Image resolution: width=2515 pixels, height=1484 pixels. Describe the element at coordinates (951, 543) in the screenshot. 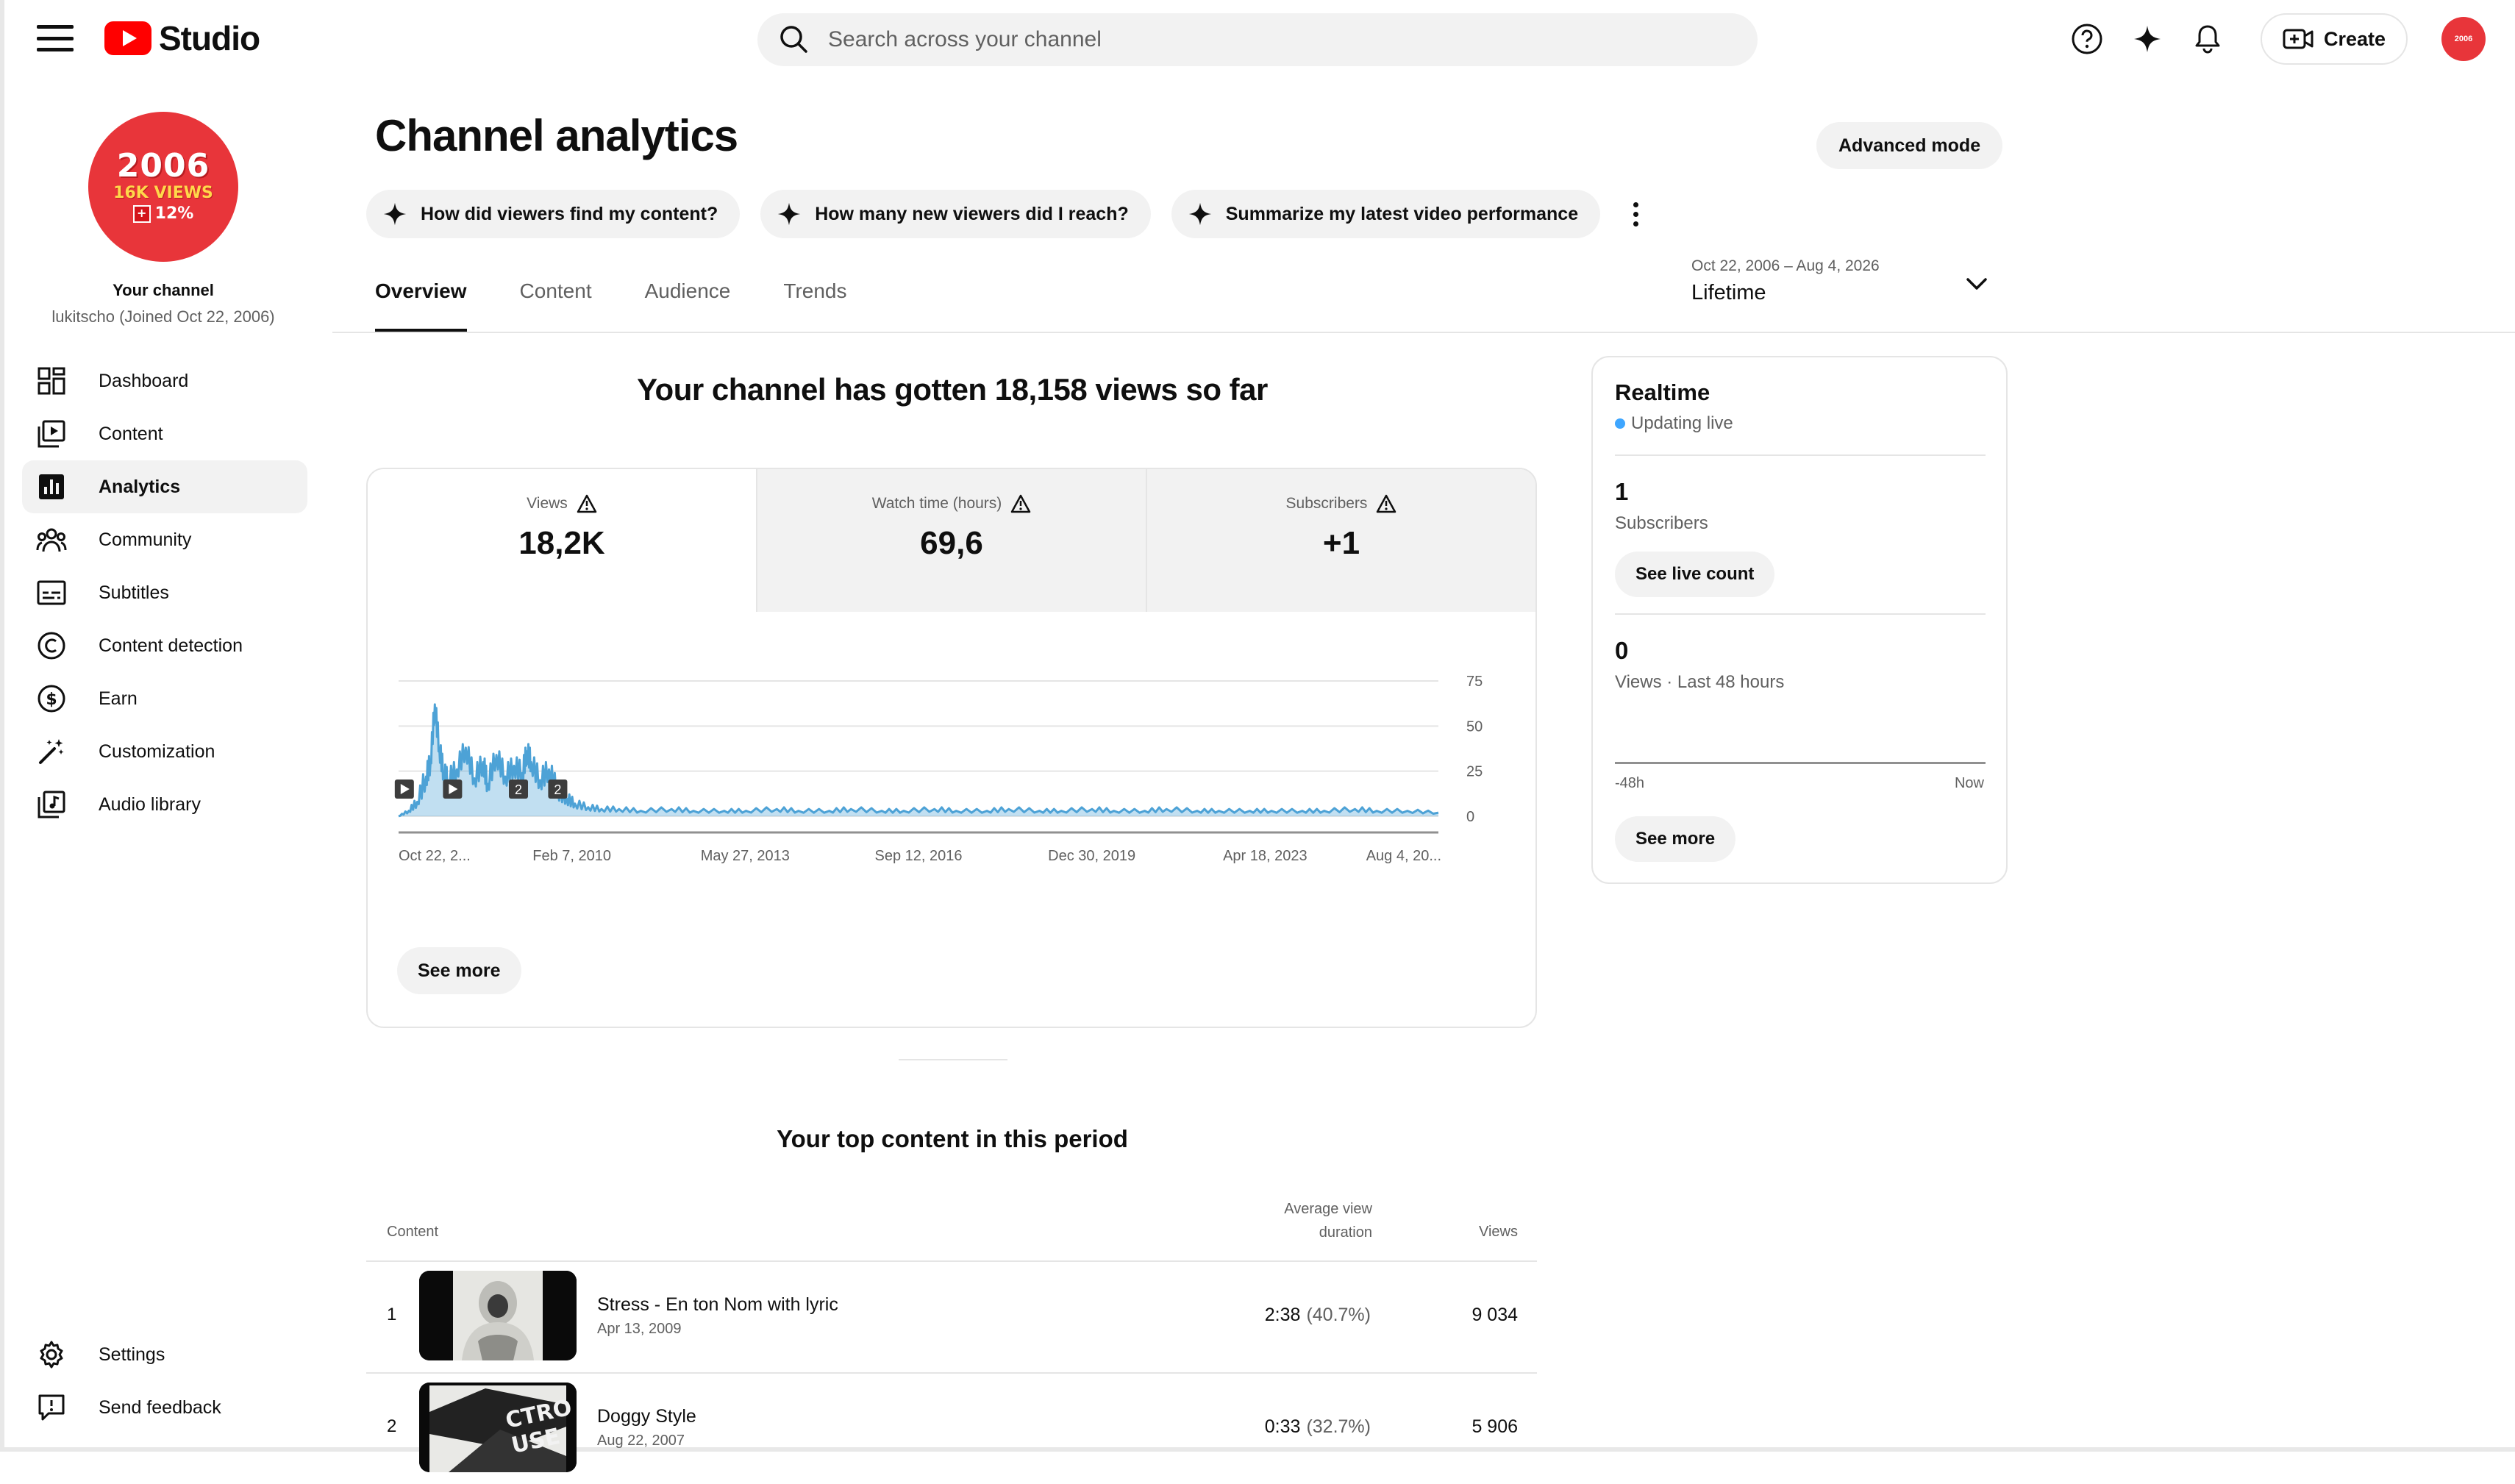

I see `metric-value: 69,6` at that location.